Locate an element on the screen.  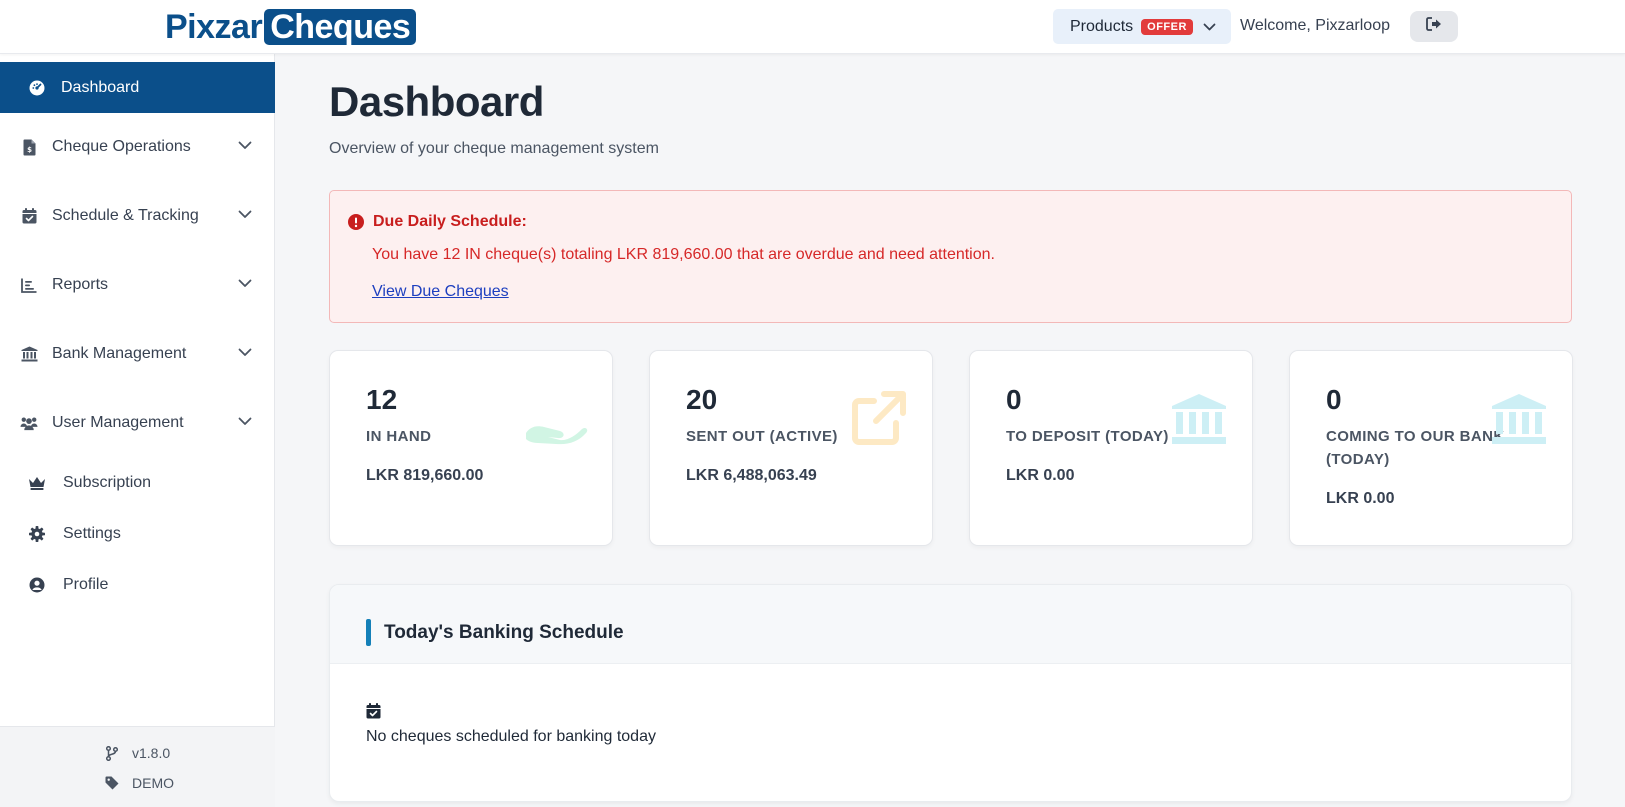
stat-count: 20 is located at coordinates (702, 399).